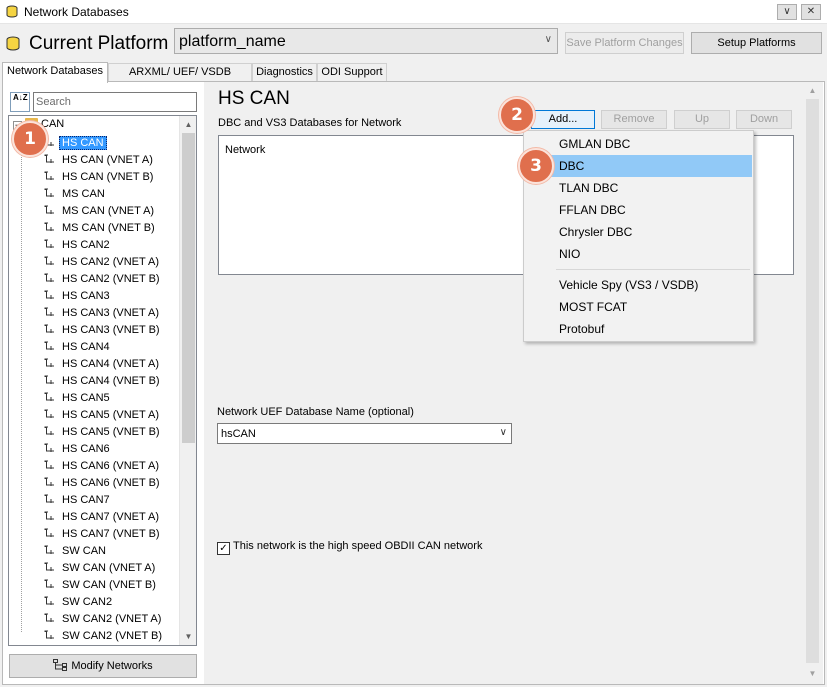  What do you see at coordinates (115, 102) in the screenshot?
I see `search-input: Search` at bounding box center [115, 102].